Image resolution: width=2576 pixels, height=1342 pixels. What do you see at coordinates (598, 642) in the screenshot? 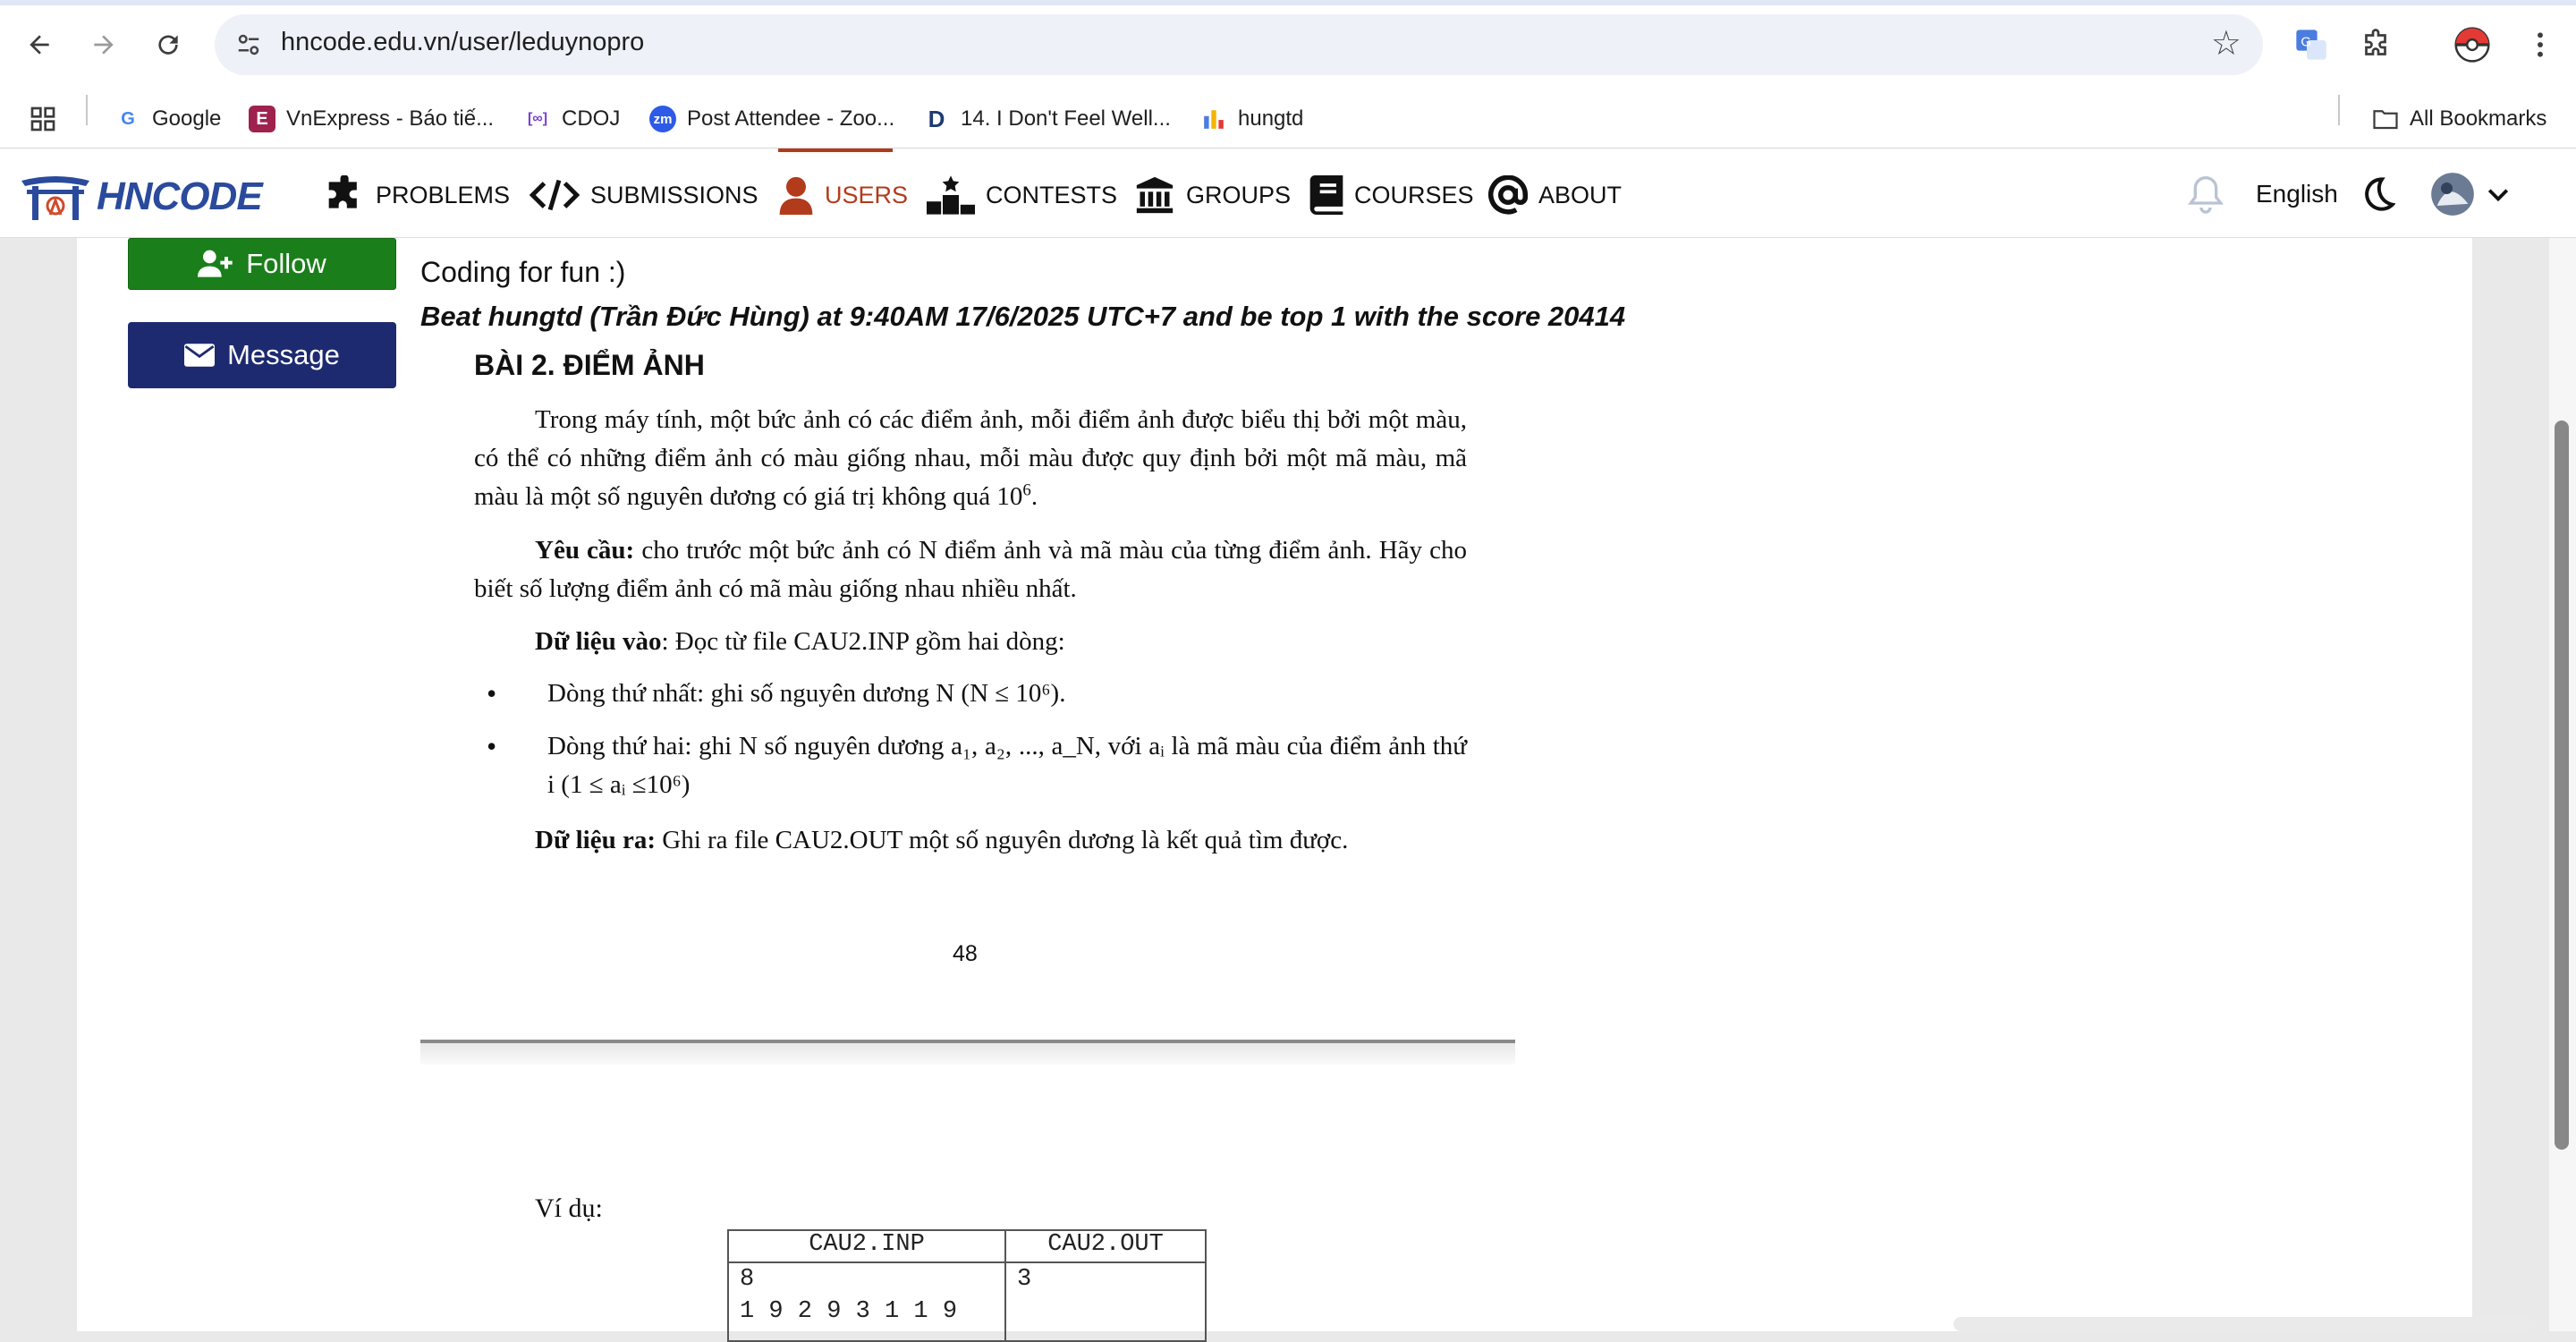
I see `input-label: Dữ liệu vào` at bounding box center [598, 642].